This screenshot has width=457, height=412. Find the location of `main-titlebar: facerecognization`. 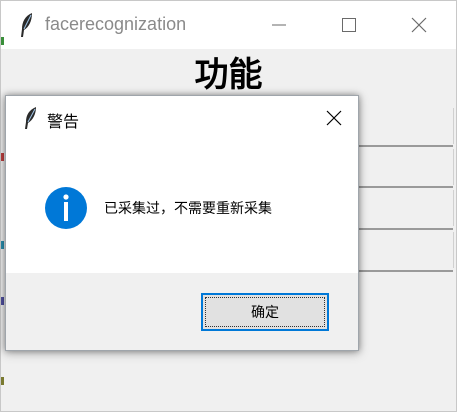

main-titlebar: facerecognization is located at coordinates (228, 25).